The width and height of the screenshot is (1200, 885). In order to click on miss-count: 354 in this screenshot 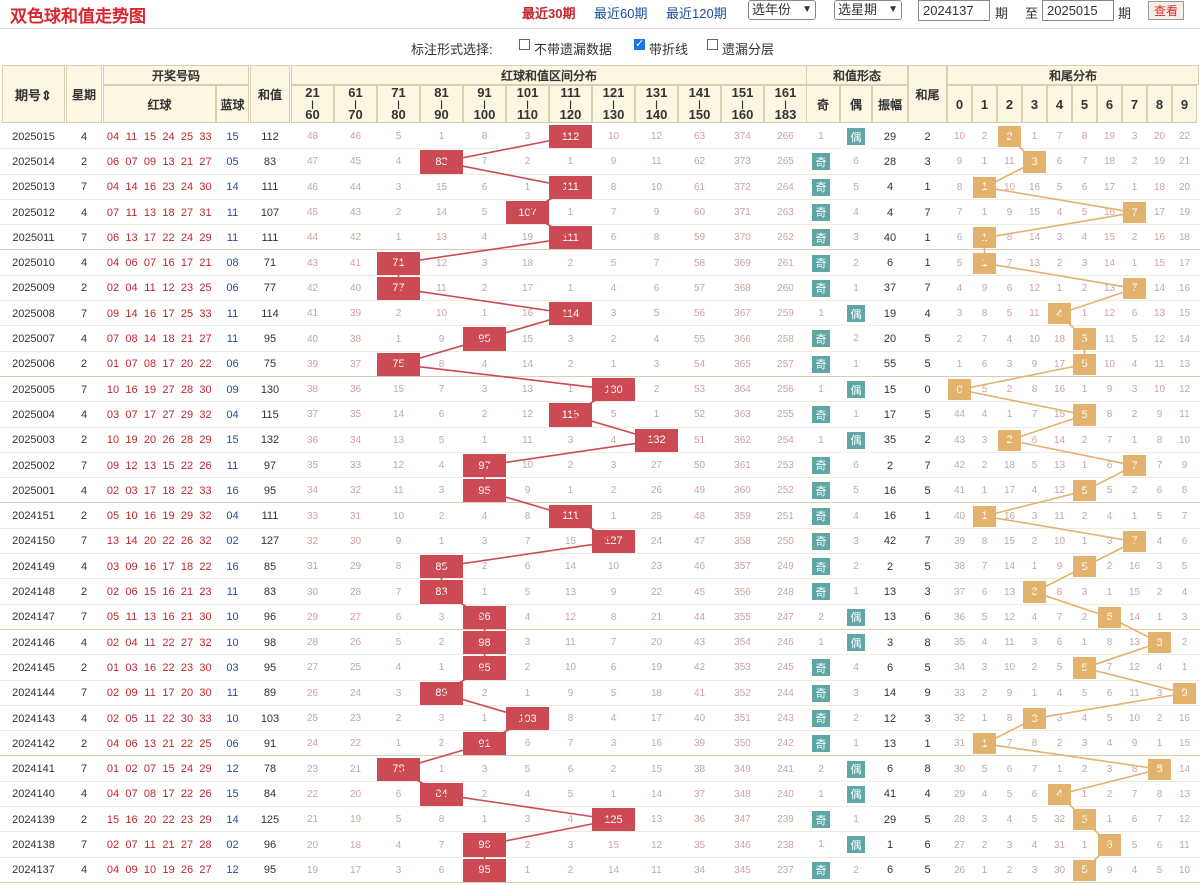, I will do `click(742, 643)`.